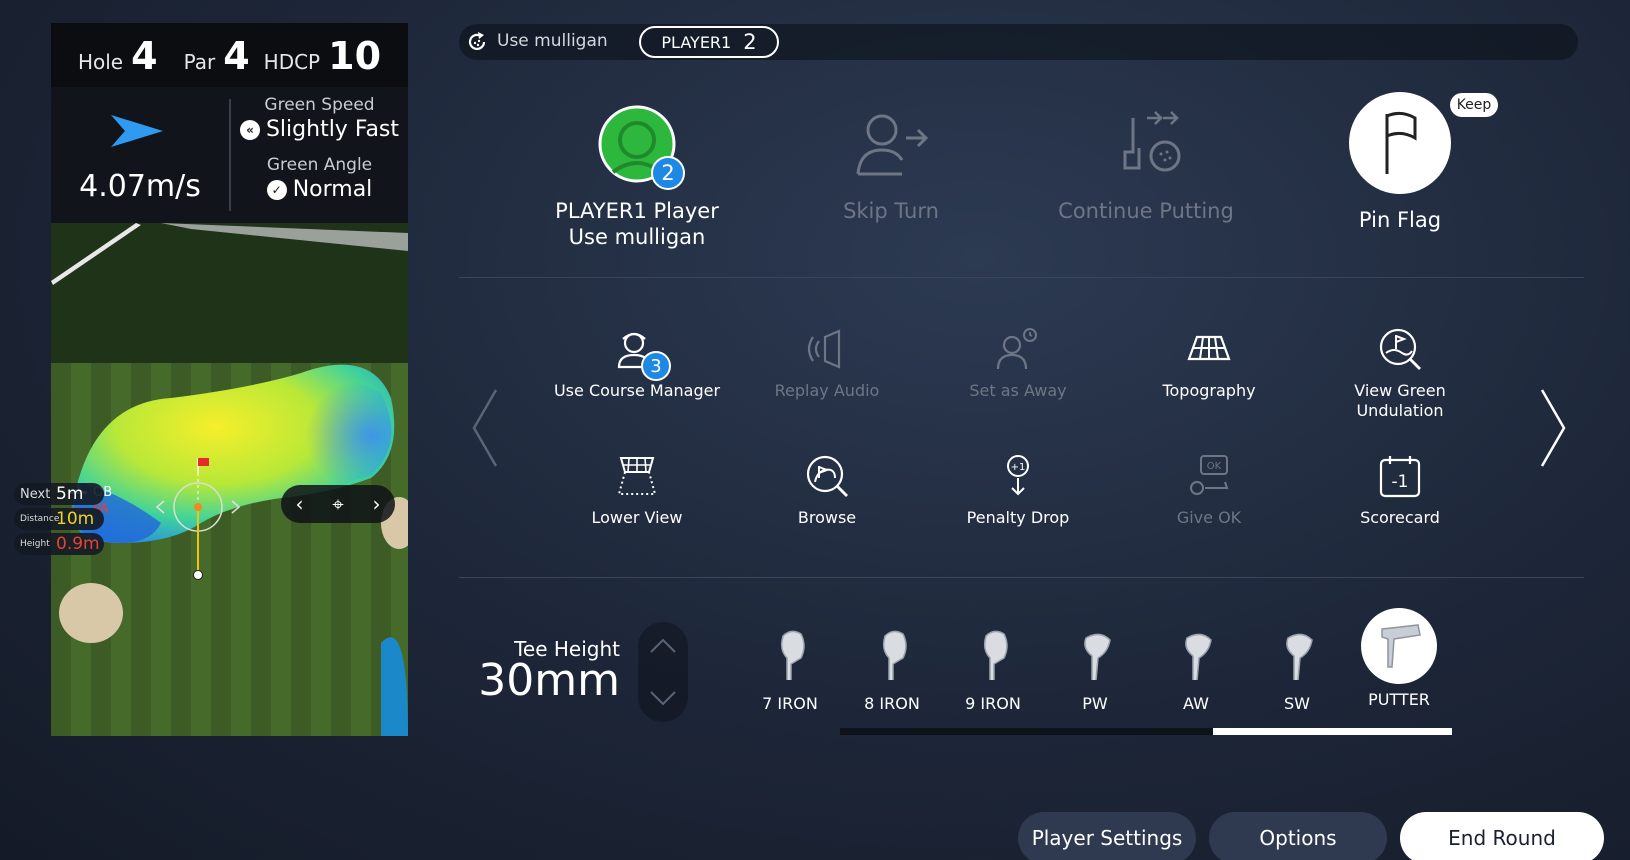 This screenshot has height=860, width=1630. Describe the element at coordinates (1297, 670) in the screenshot. I see `club-sw: SW` at that location.